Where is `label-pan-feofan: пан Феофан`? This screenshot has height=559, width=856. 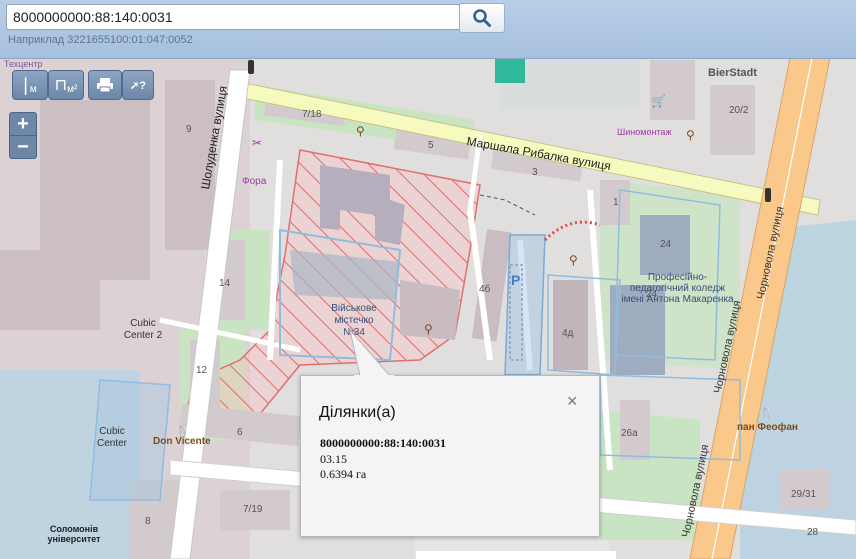 label-pan-feofan: пан Феофан is located at coordinates (767, 427).